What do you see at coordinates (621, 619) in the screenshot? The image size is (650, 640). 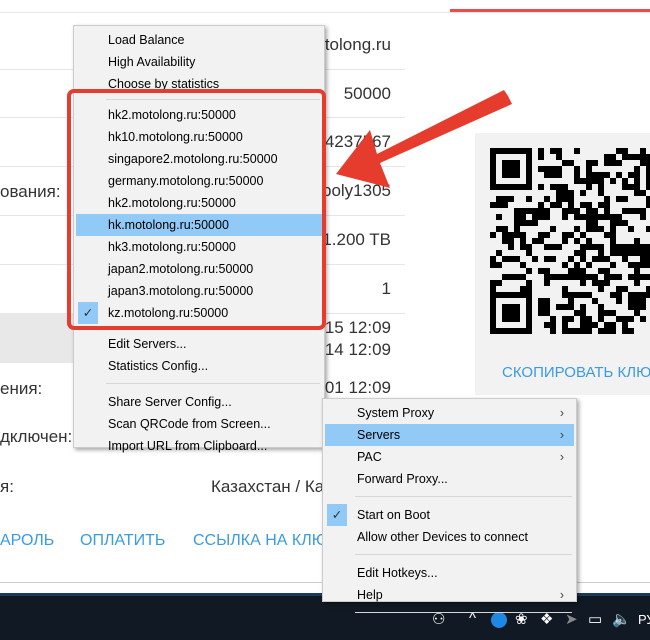 I see `volume-icon: 🔈` at bounding box center [621, 619].